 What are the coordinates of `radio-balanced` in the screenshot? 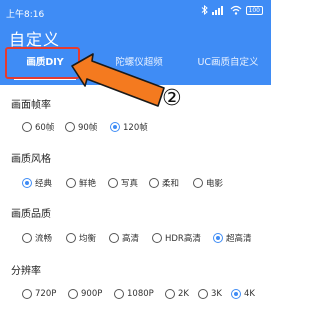 It's located at (71, 238).